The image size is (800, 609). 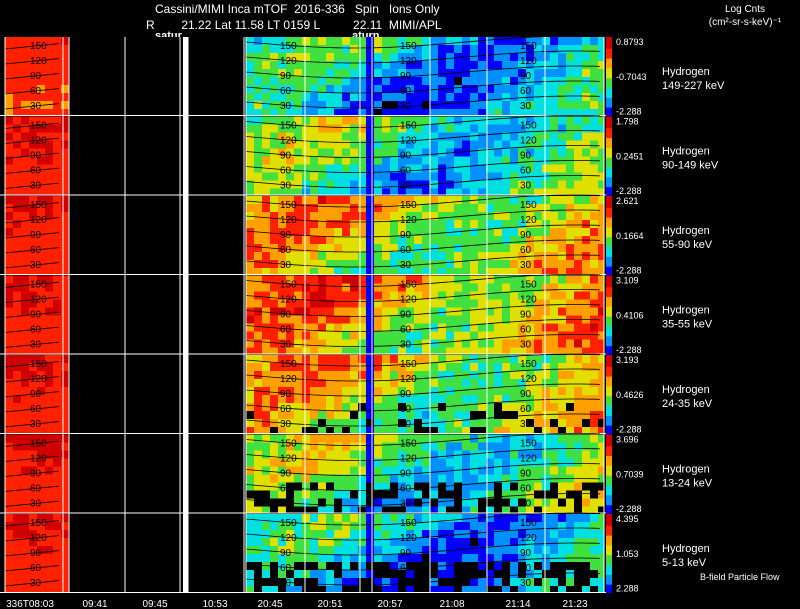 What do you see at coordinates (574, 604) in the screenshot?
I see `time-tick-label: 21:23` at bounding box center [574, 604].